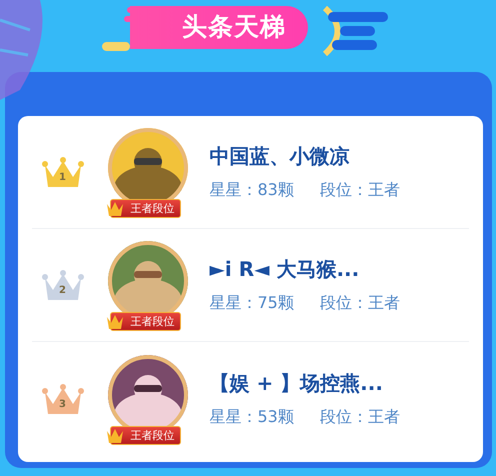 This screenshot has width=496, height=476. What do you see at coordinates (252, 190) in the screenshot?
I see `star-count: 星星：83颗` at bounding box center [252, 190].